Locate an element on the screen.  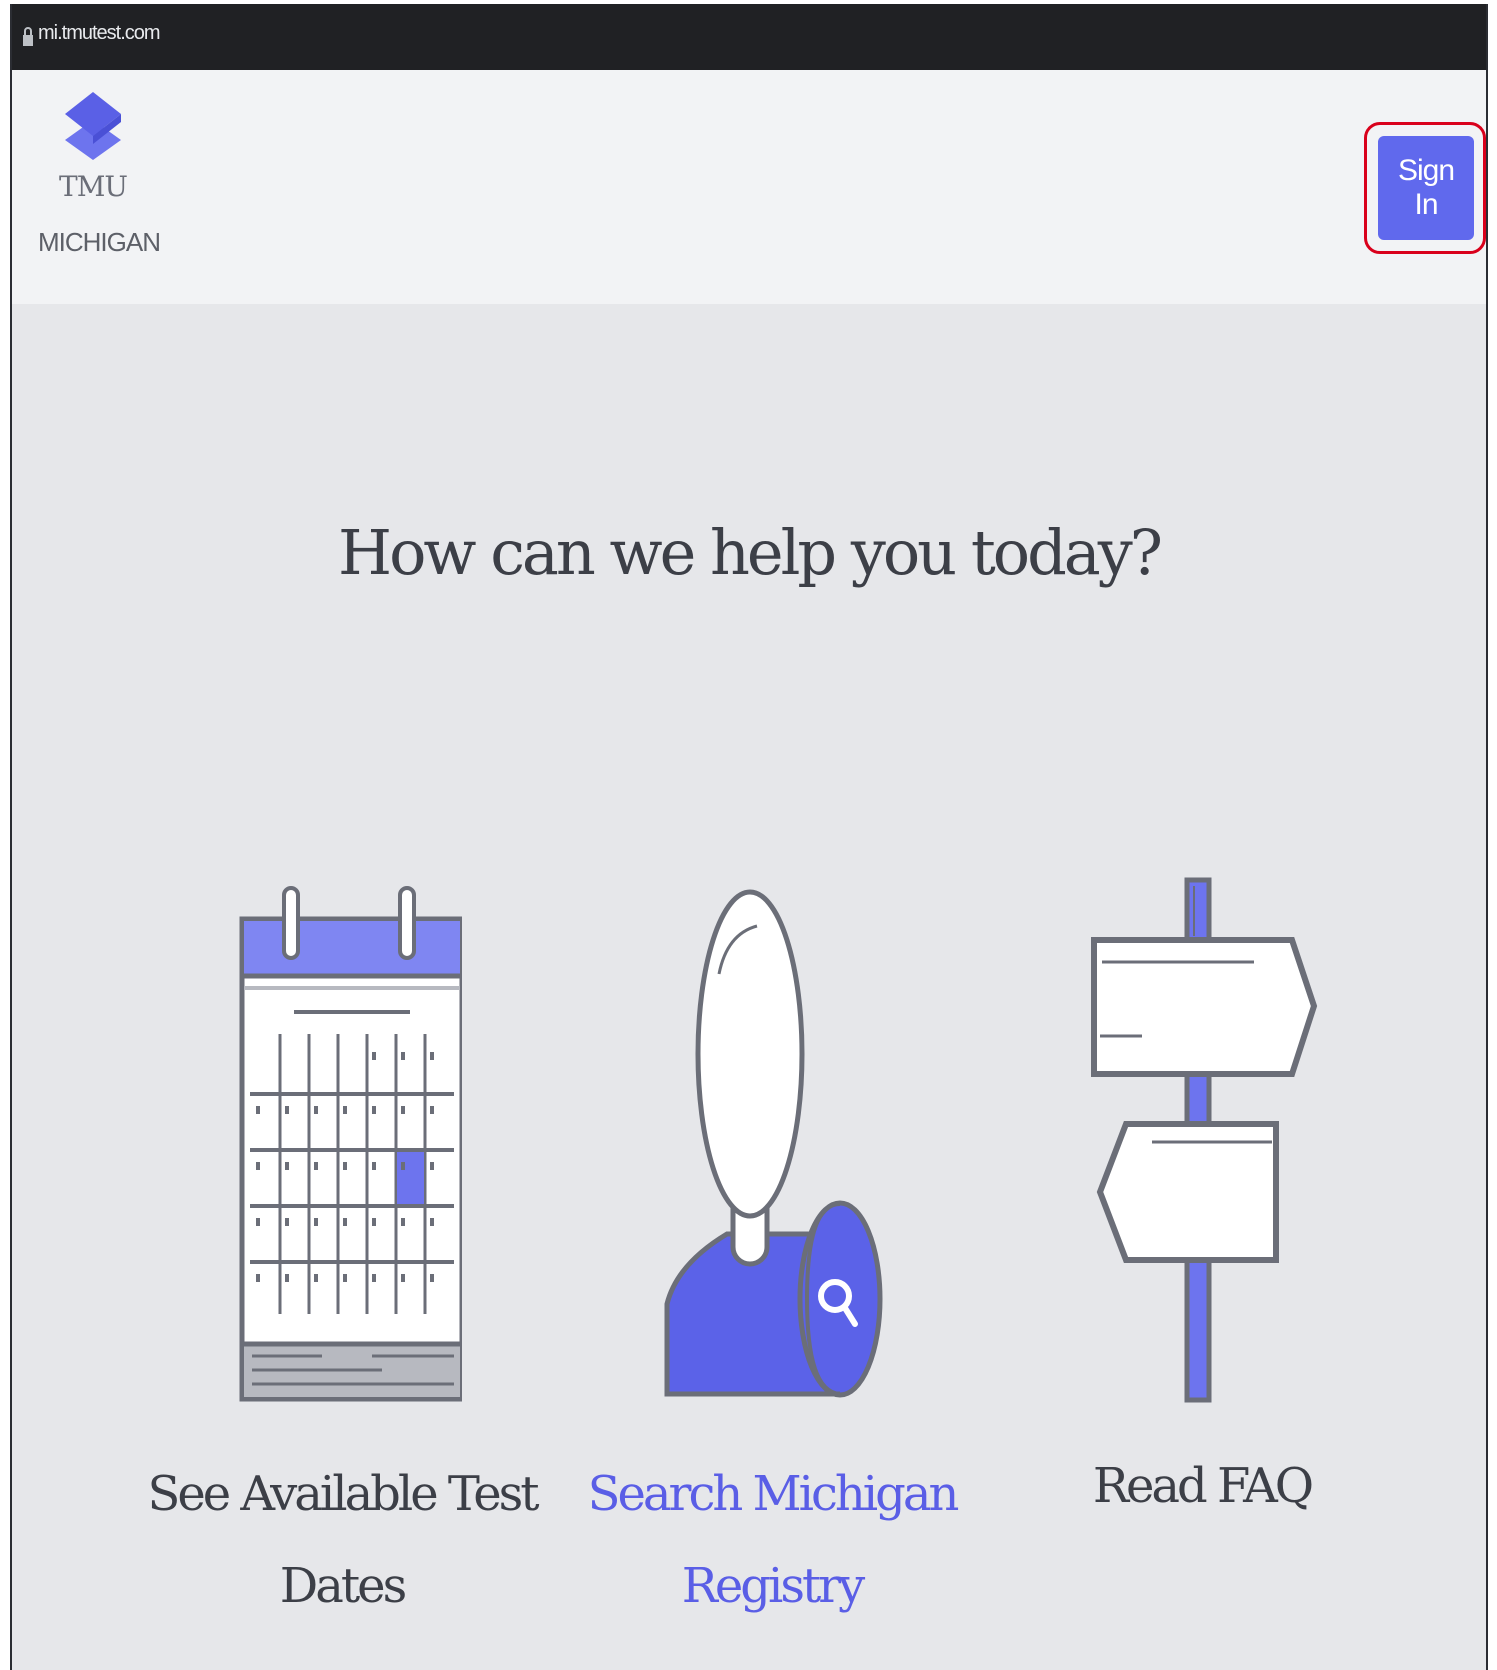
logo-diamond-icon is located at coordinates (93, 126).